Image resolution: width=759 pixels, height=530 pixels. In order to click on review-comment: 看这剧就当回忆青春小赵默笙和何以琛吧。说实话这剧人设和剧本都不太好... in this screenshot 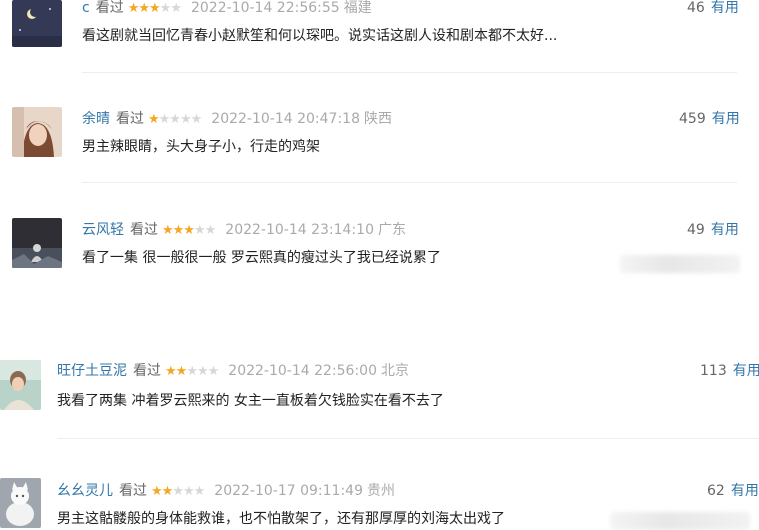, I will do `click(320, 36)`.